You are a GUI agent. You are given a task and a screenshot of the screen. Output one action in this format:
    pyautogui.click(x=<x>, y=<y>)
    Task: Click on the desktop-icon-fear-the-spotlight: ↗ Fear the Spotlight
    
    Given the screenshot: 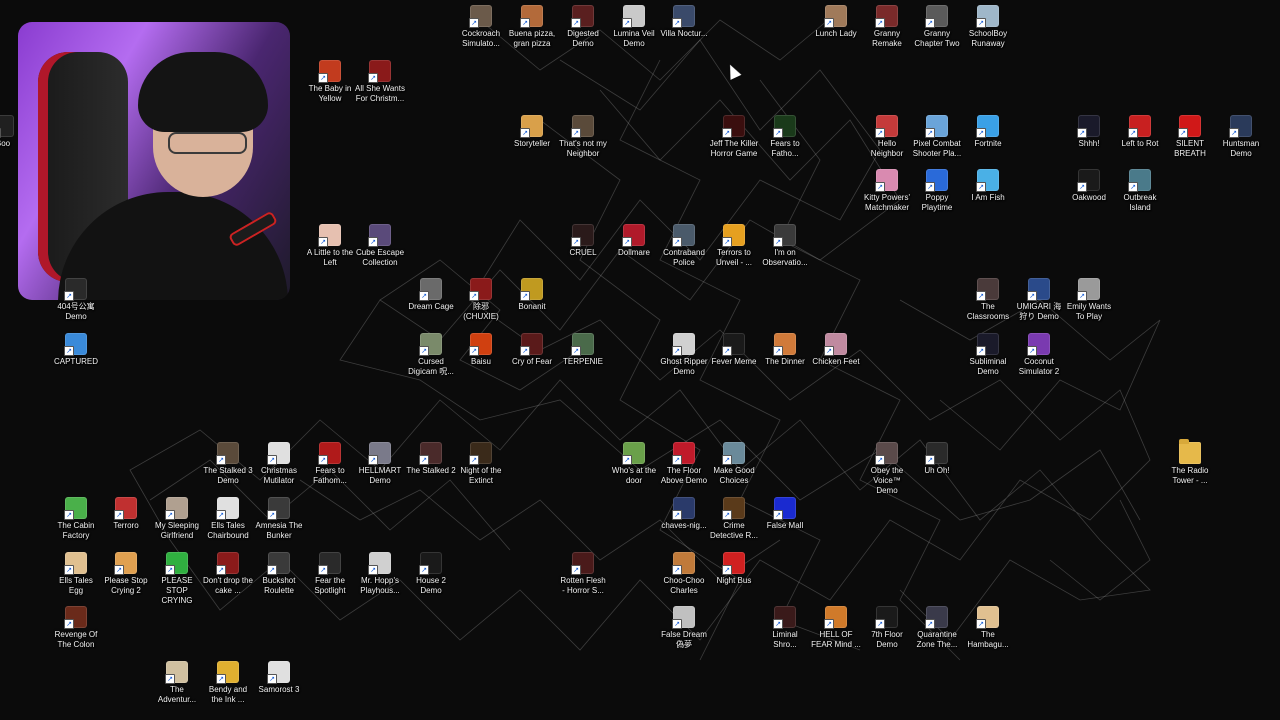 What is the action you would take?
    pyautogui.click(x=330, y=574)
    